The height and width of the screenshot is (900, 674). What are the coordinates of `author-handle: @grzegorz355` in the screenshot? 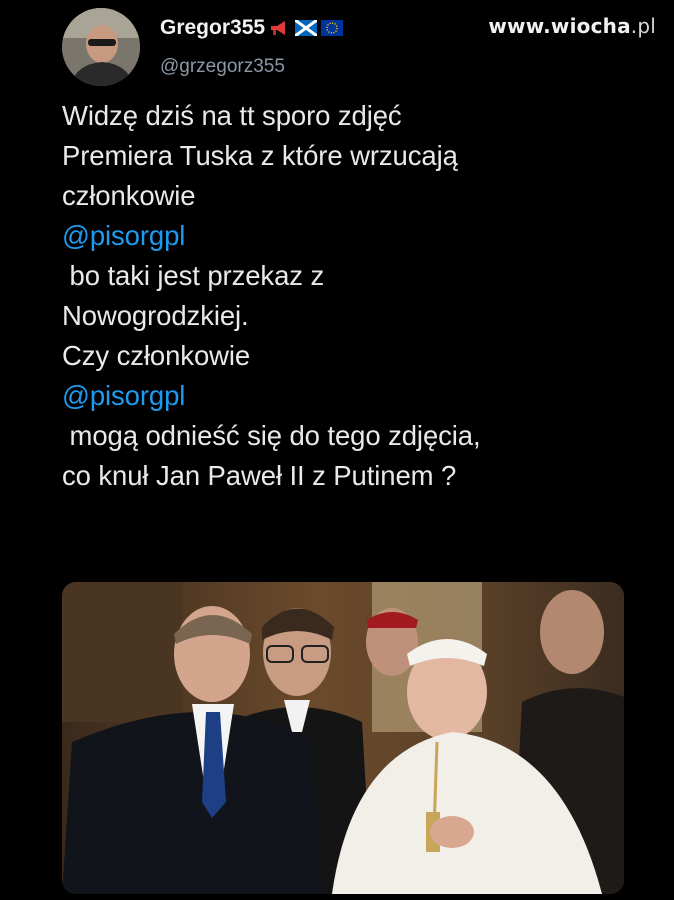 It's located at (222, 67).